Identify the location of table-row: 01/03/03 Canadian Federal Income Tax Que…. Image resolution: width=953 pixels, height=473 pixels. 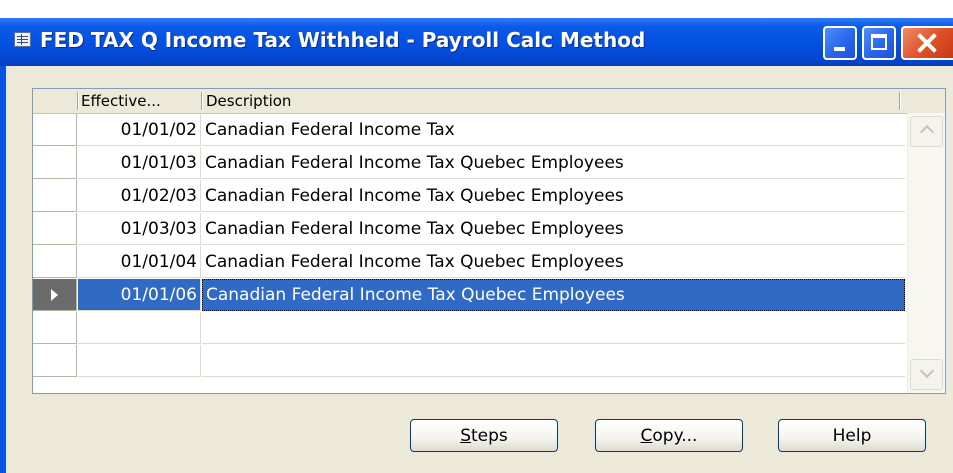
(489, 229).